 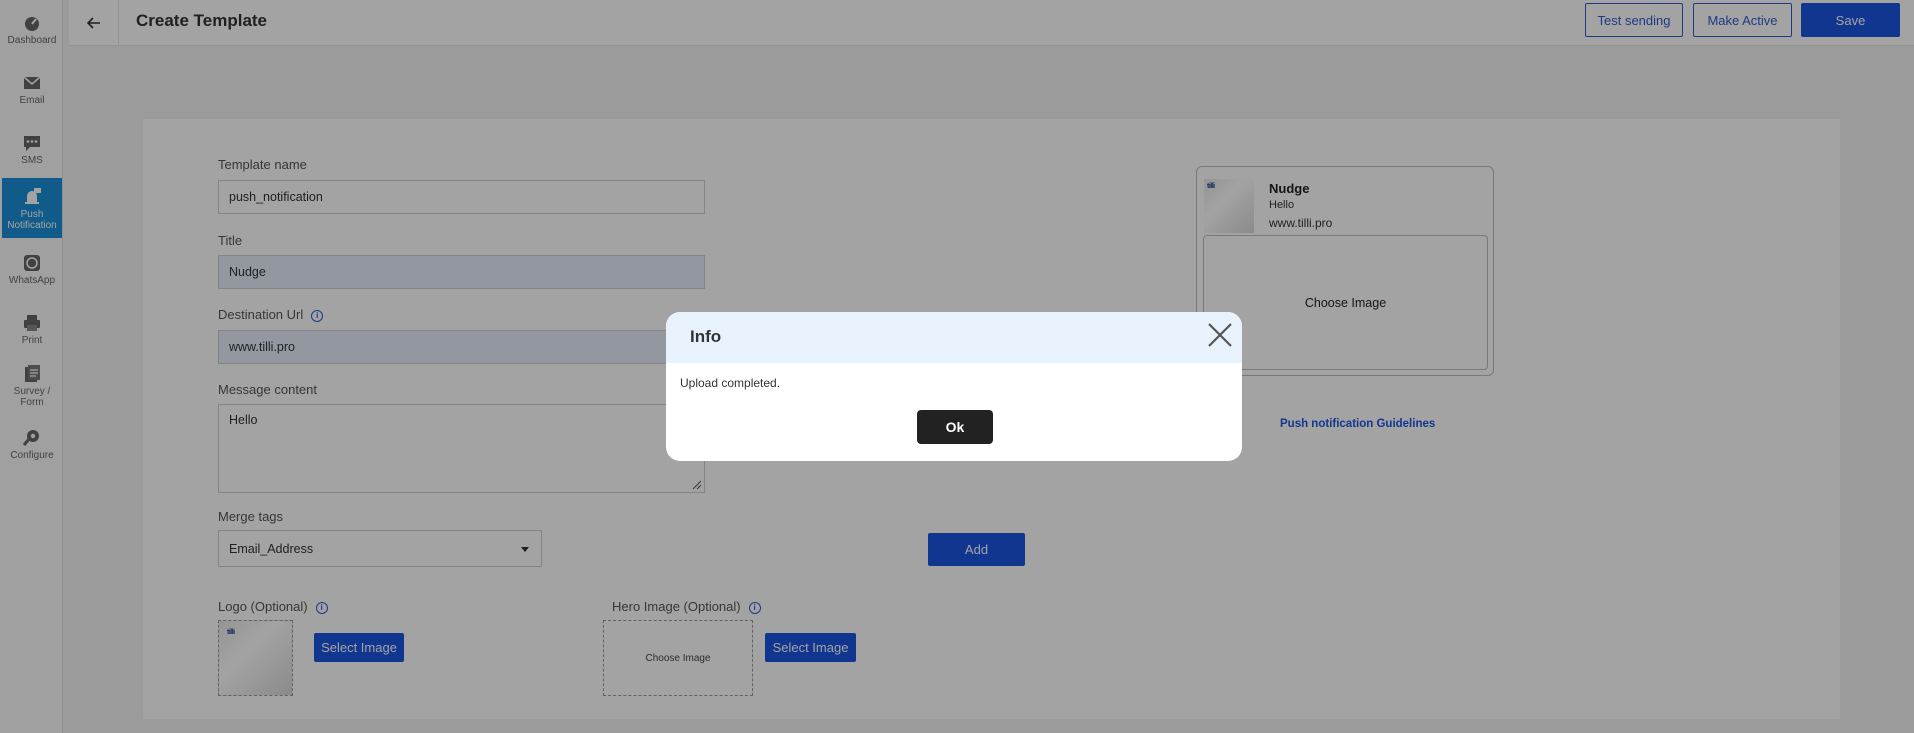 I want to click on dialog-message: Upload completed., so click(x=730, y=383).